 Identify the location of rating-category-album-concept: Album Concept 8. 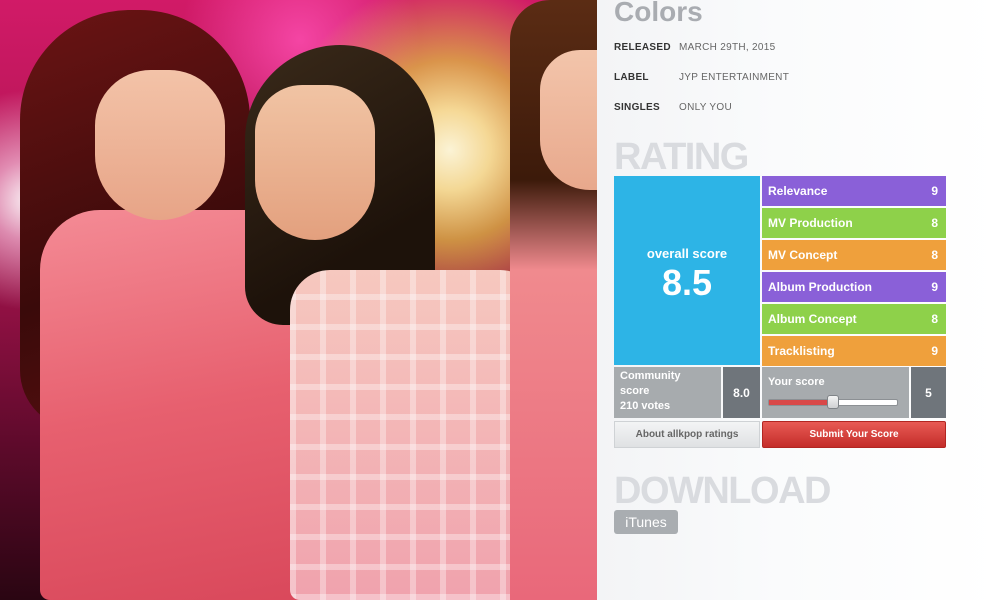
(854, 319).